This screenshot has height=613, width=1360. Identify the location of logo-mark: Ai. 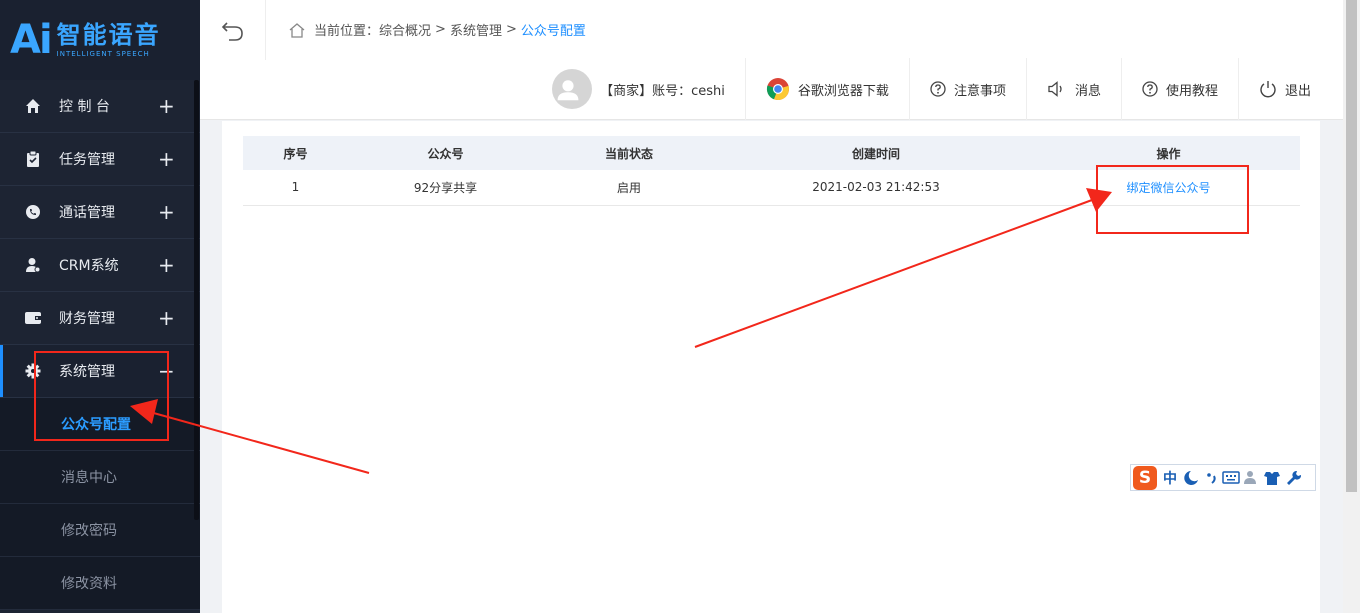
(31, 40).